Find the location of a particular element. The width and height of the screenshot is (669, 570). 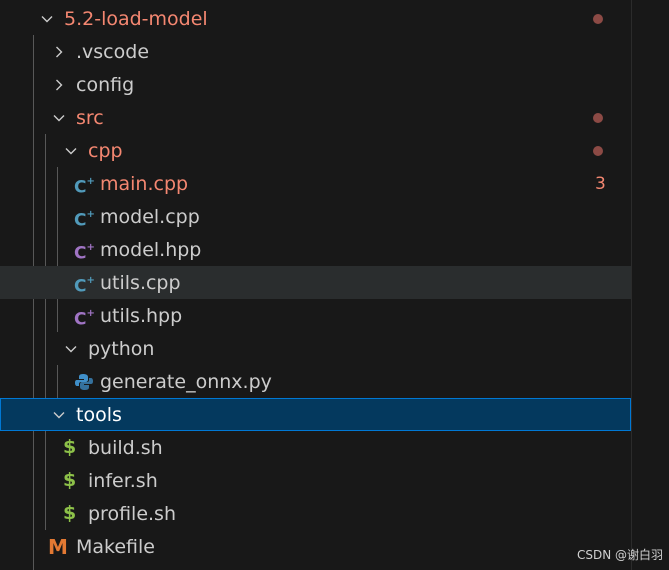

tree-folder-vscode: .vscode is located at coordinates (315, 51).